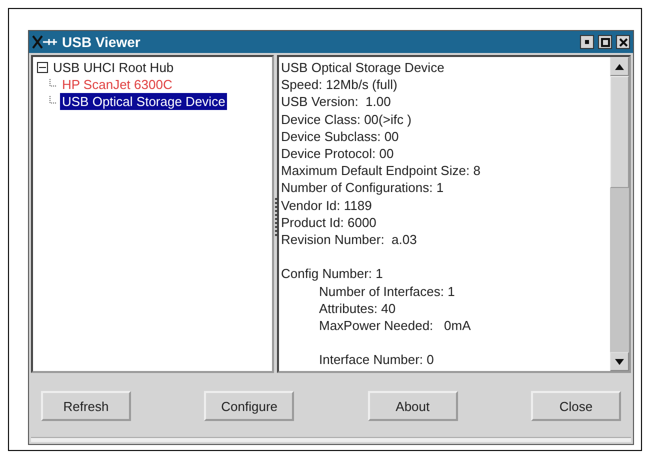  What do you see at coordinates (395, 325) in the screenshot?
I see `detail-line: MaxPower Needed: 0mA` at bounding box center [395, 325].